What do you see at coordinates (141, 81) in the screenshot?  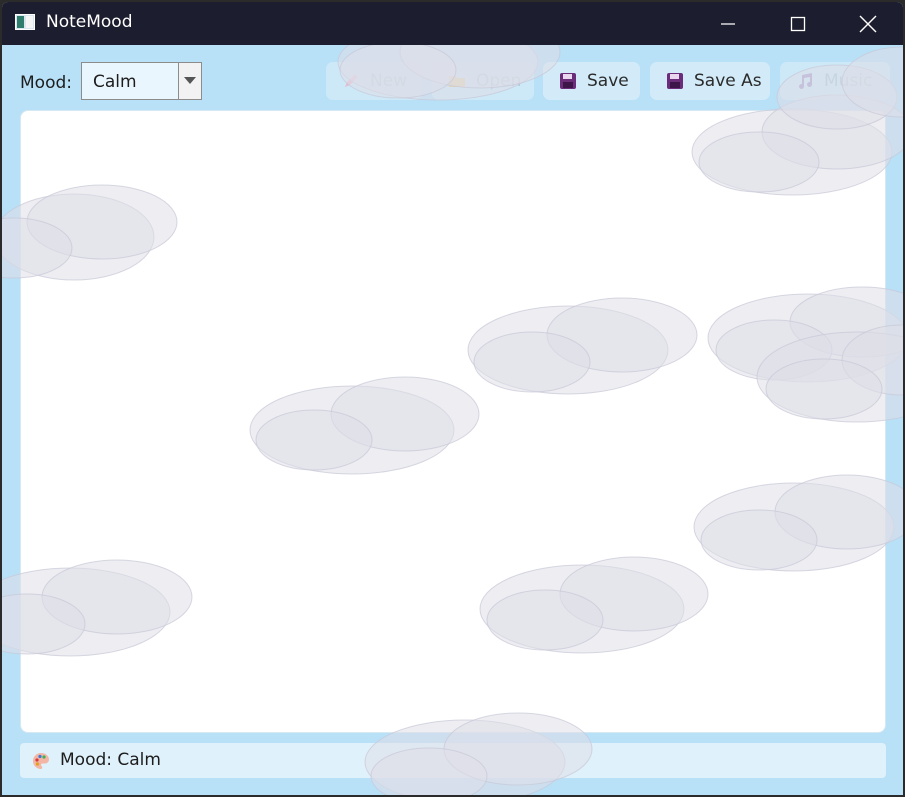 I see `mood-dropdown: Calm` at bounding box center [141, 81].